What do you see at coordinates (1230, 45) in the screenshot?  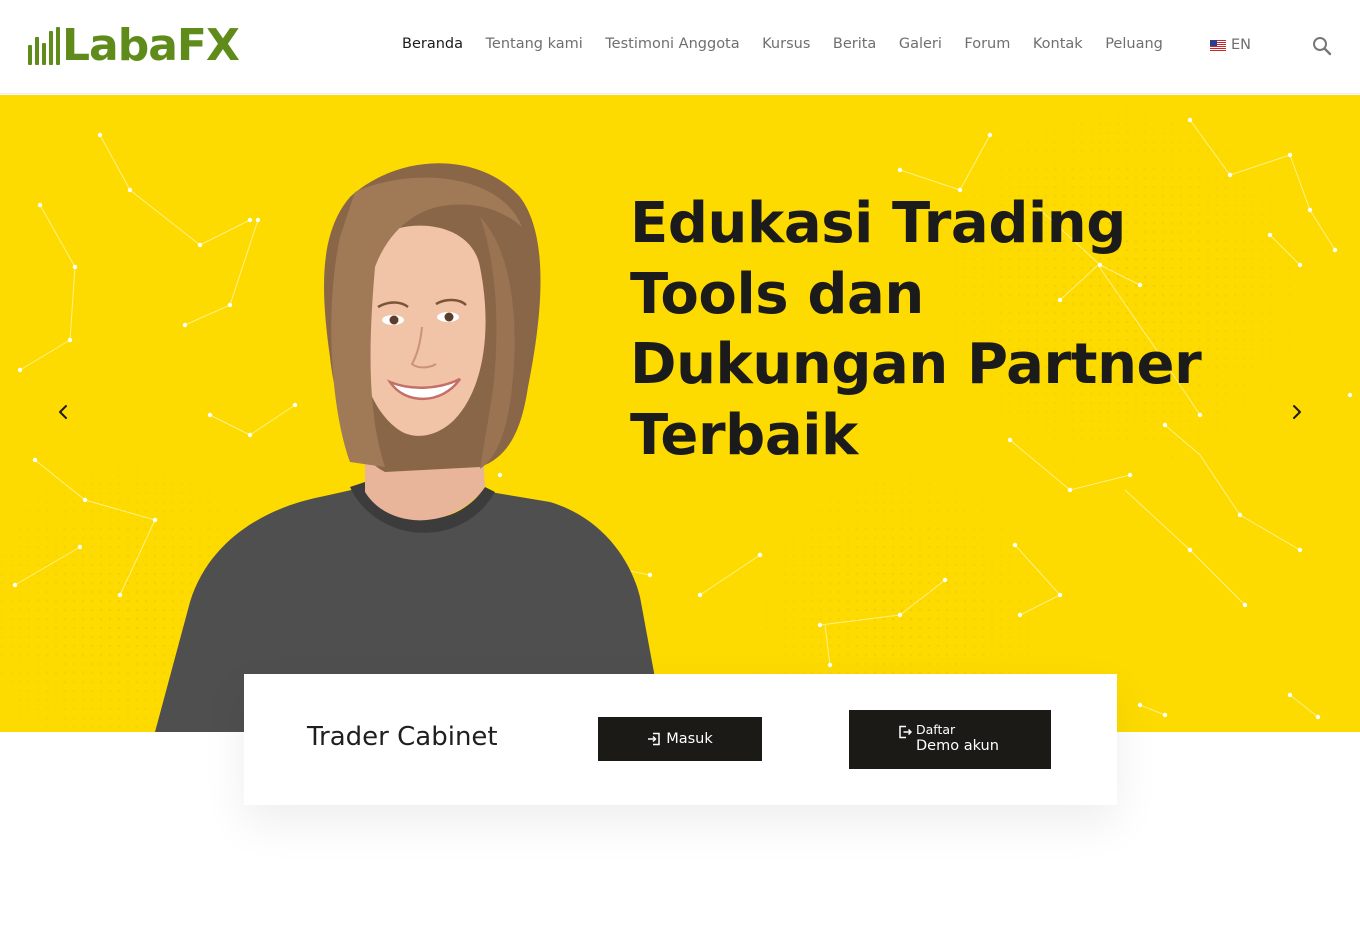 I see `language-switcher: EN` at bounding box center [1230, 45].